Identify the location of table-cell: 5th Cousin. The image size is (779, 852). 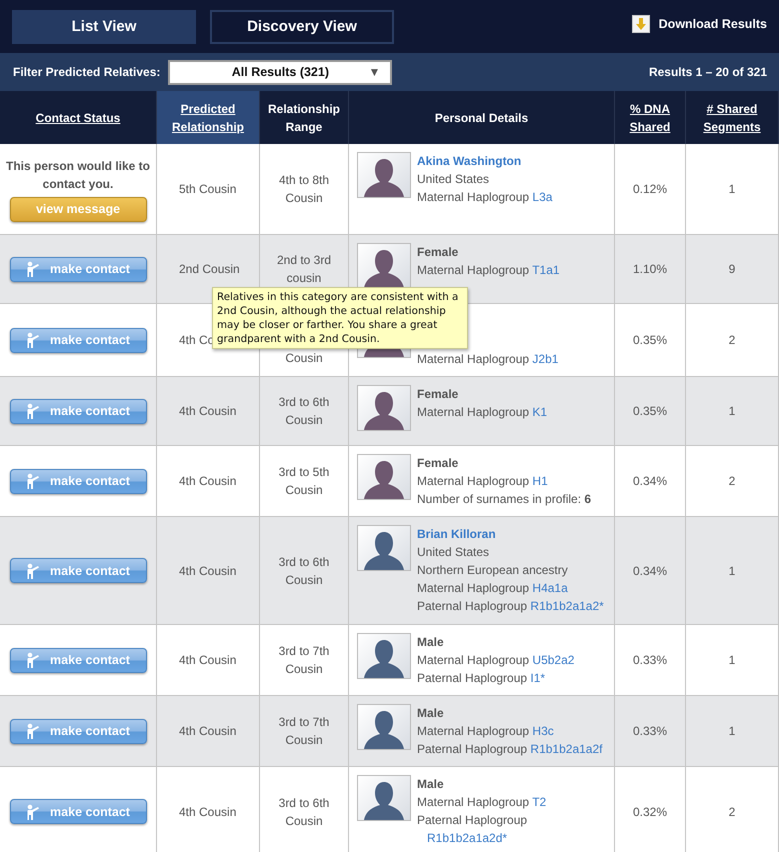
(208, 189).